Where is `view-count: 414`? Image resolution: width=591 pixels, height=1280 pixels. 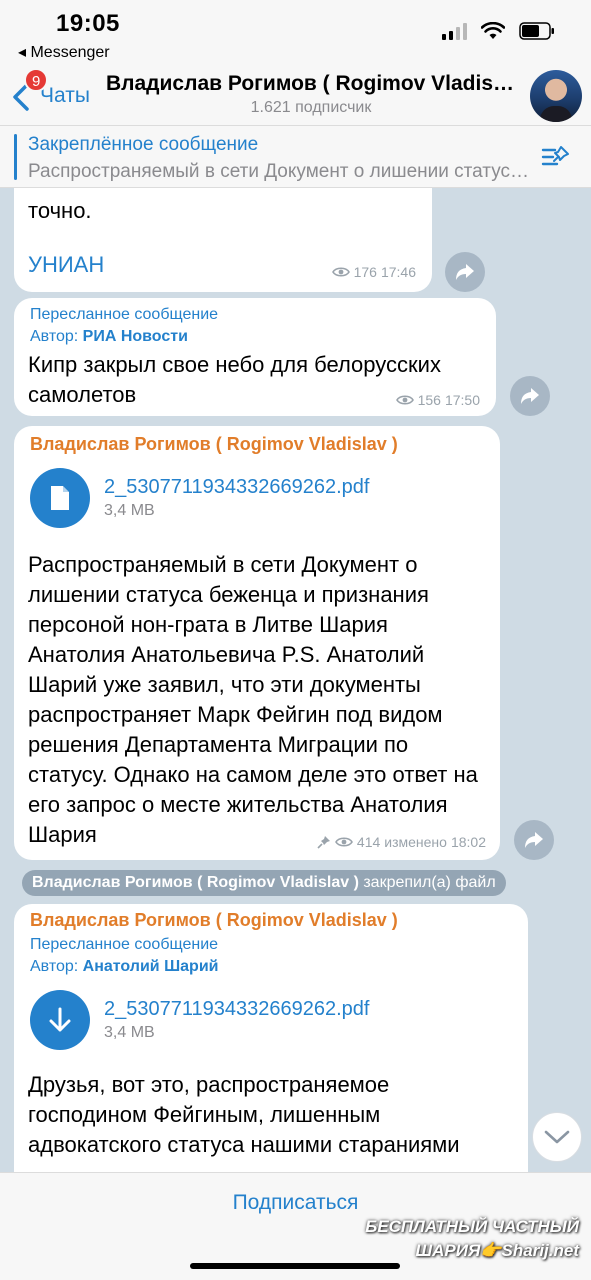 view-count: 414 is located at coordinates (368, 842).